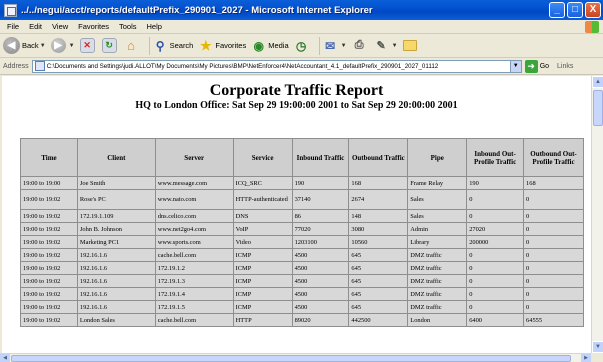 Image resolution: width=603 pixels, height=362 pixels. Describe the element at coordinates (335, 45) in the screenshot. I see `mail-button: ✉ ▼` at that location.